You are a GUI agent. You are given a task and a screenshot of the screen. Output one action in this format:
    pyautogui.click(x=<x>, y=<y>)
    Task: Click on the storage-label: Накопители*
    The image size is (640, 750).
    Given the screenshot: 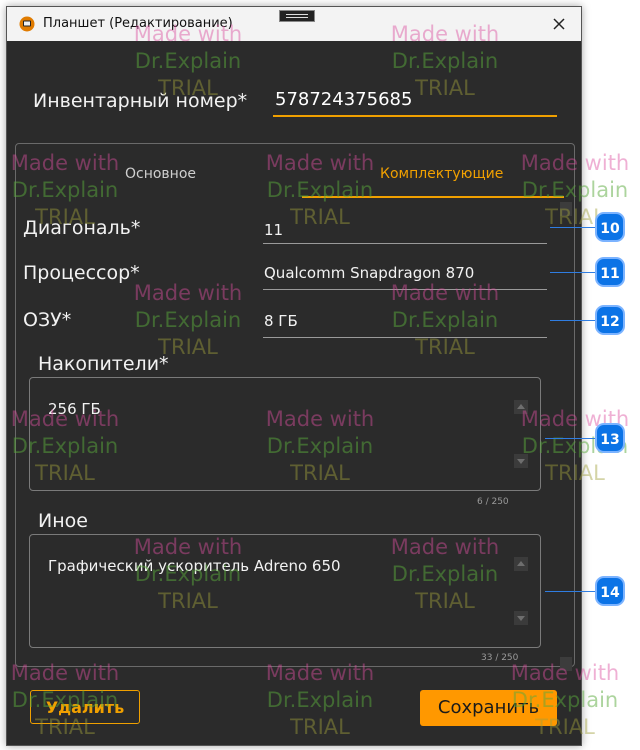 What is the action you would take?
    pyautogui.click(x=103, y=364)
    